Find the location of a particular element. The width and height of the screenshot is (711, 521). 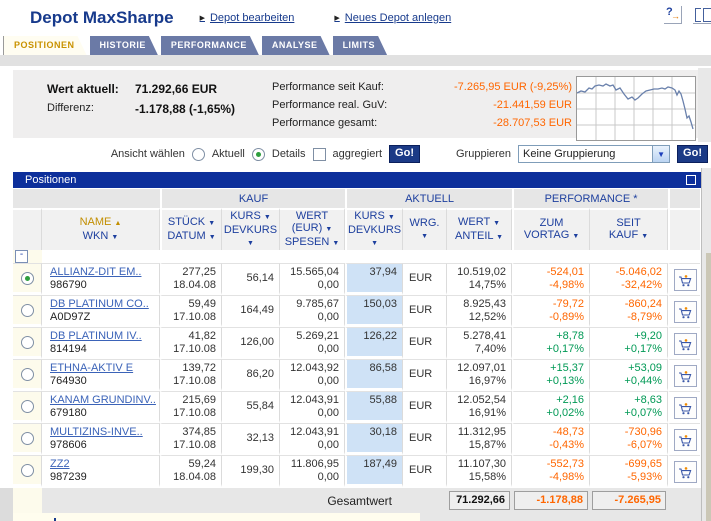

position-name-link: ZZ2 is located at coordinates (100, 463).